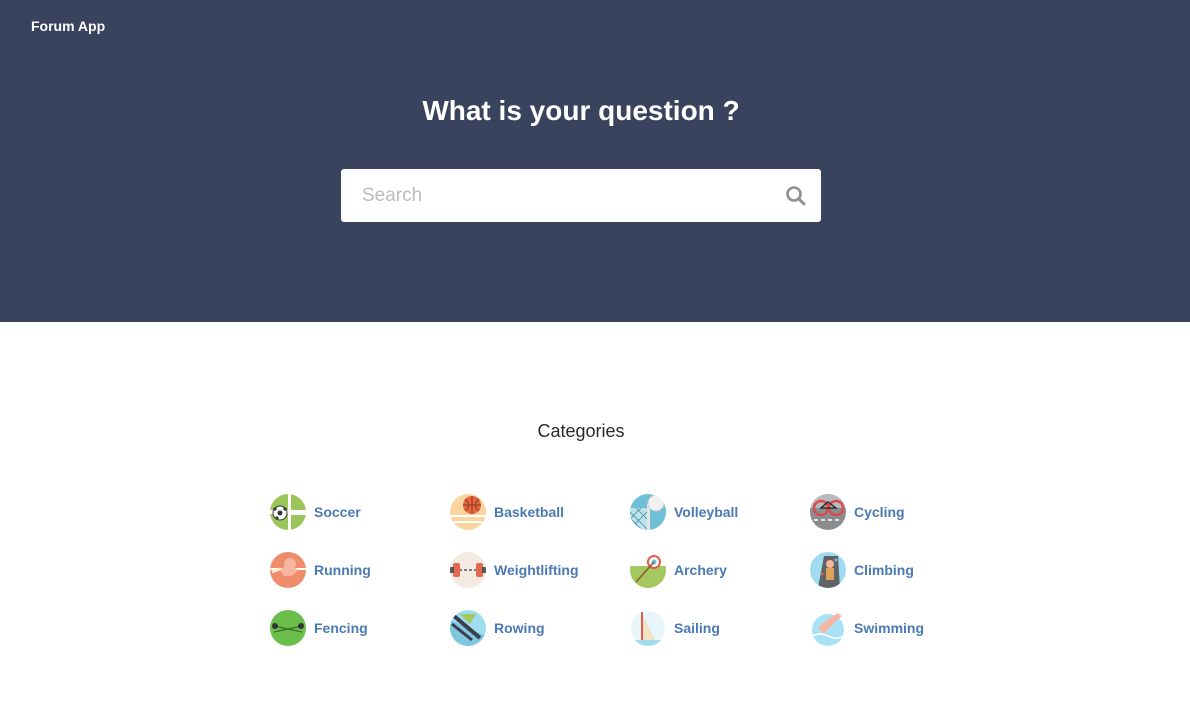 The image size is (1190, 705). I want to click on category-label: Climbing, so click(884, 570).